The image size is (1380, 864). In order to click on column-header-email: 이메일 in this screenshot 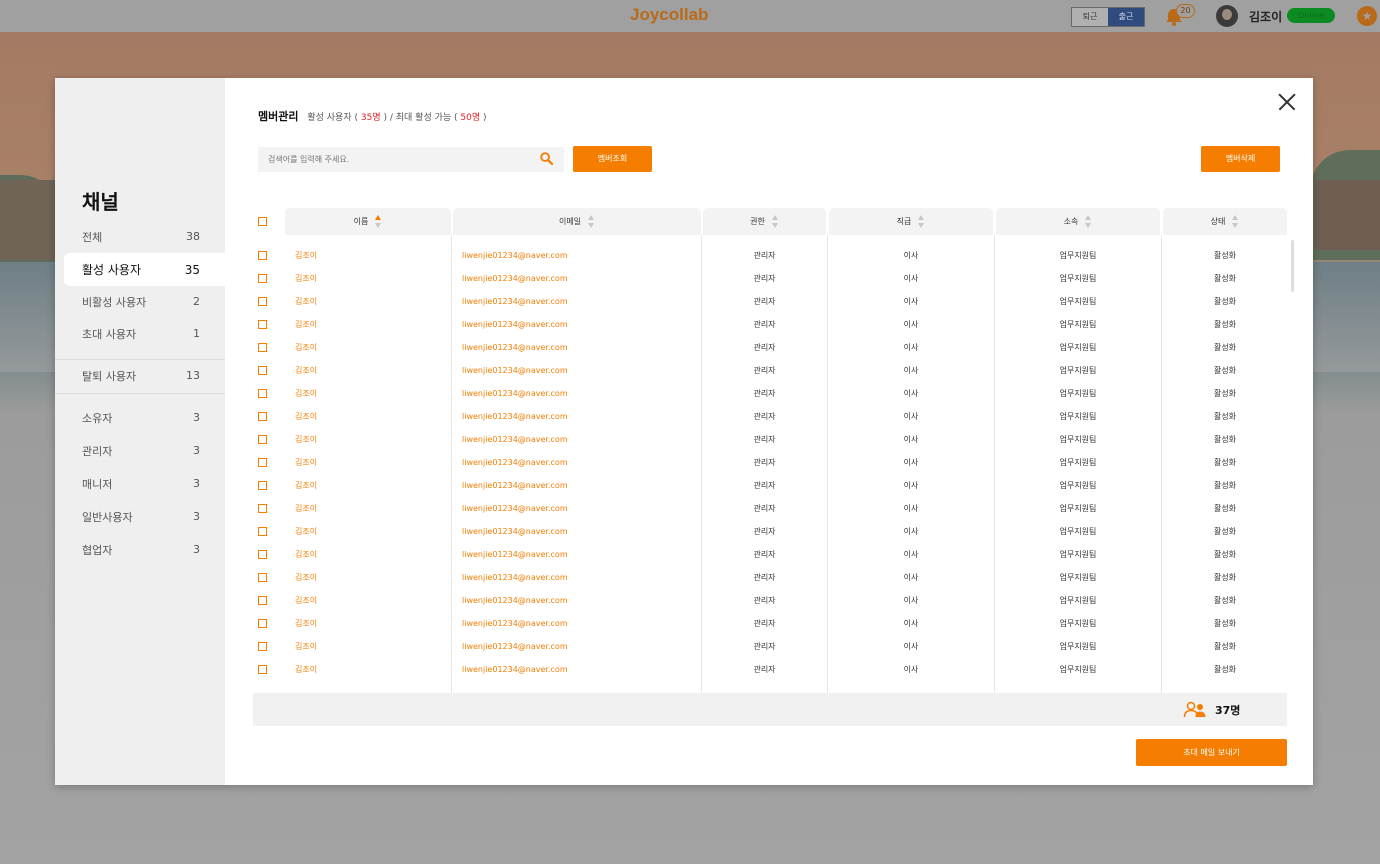, I will do `click(577, 221)`.